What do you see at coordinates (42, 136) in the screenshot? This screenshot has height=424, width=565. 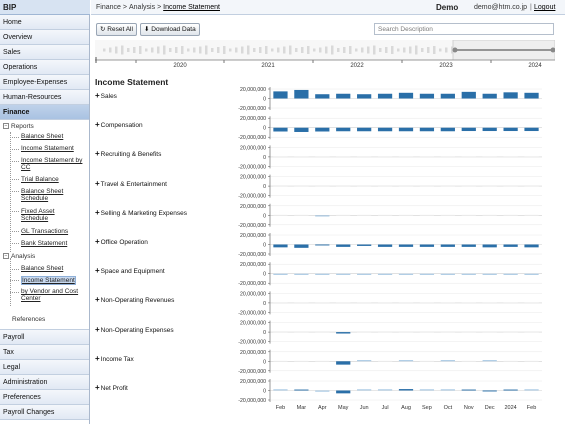 I see `tree-item-balance-sheet: Balance Sheet` at bounding box center [42, 136].